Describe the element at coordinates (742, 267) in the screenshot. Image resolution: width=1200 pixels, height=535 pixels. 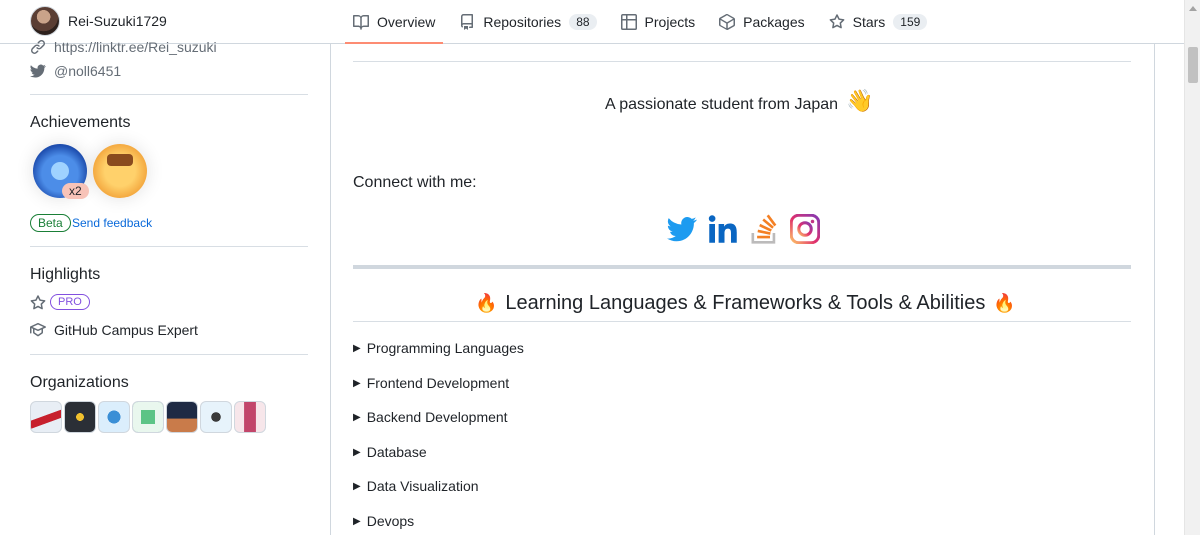
I see `readme-section-divider` at that location.